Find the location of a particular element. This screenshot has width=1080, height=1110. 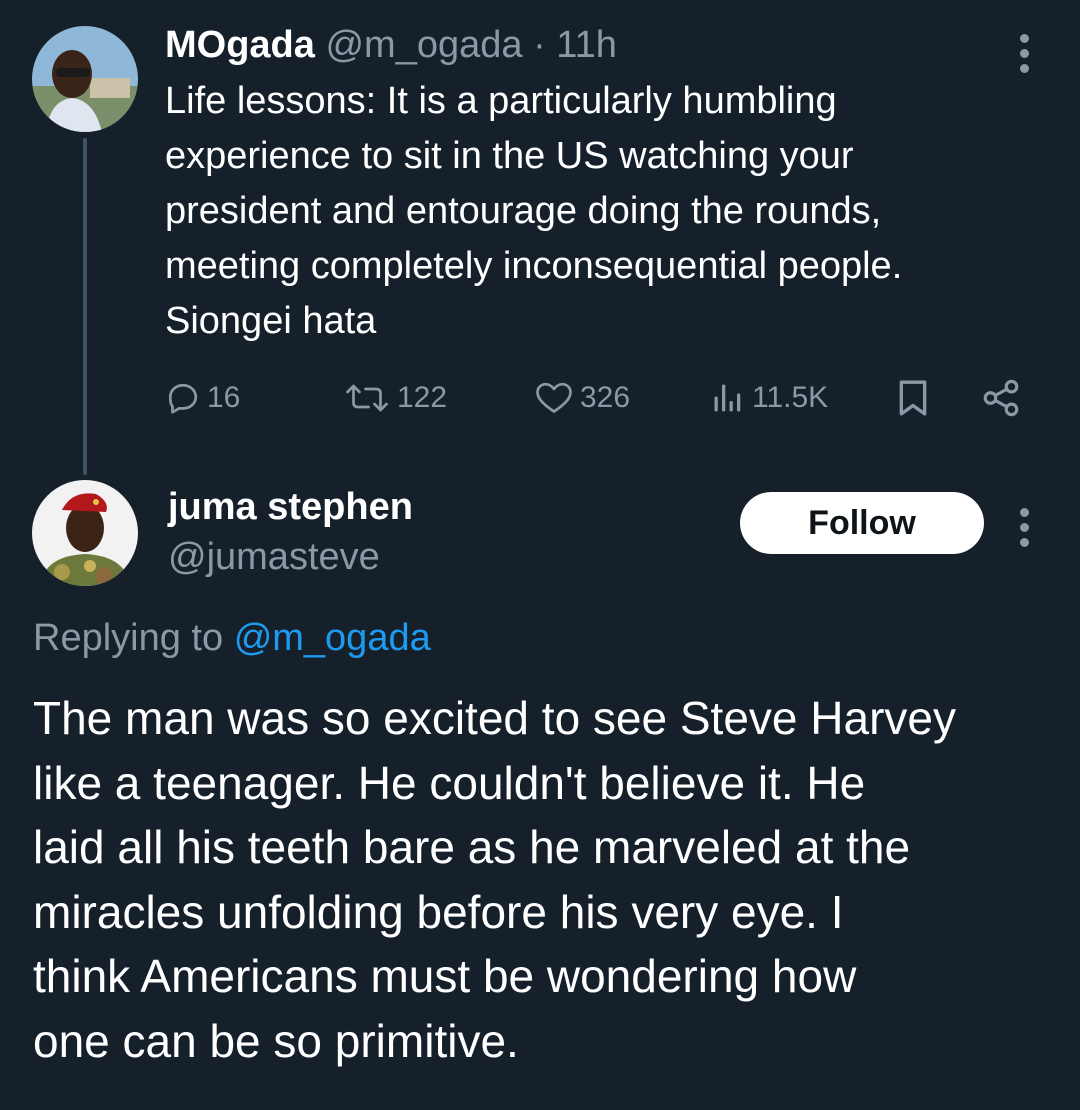

display-name: juma stephen is located at coordinates (290, 507).